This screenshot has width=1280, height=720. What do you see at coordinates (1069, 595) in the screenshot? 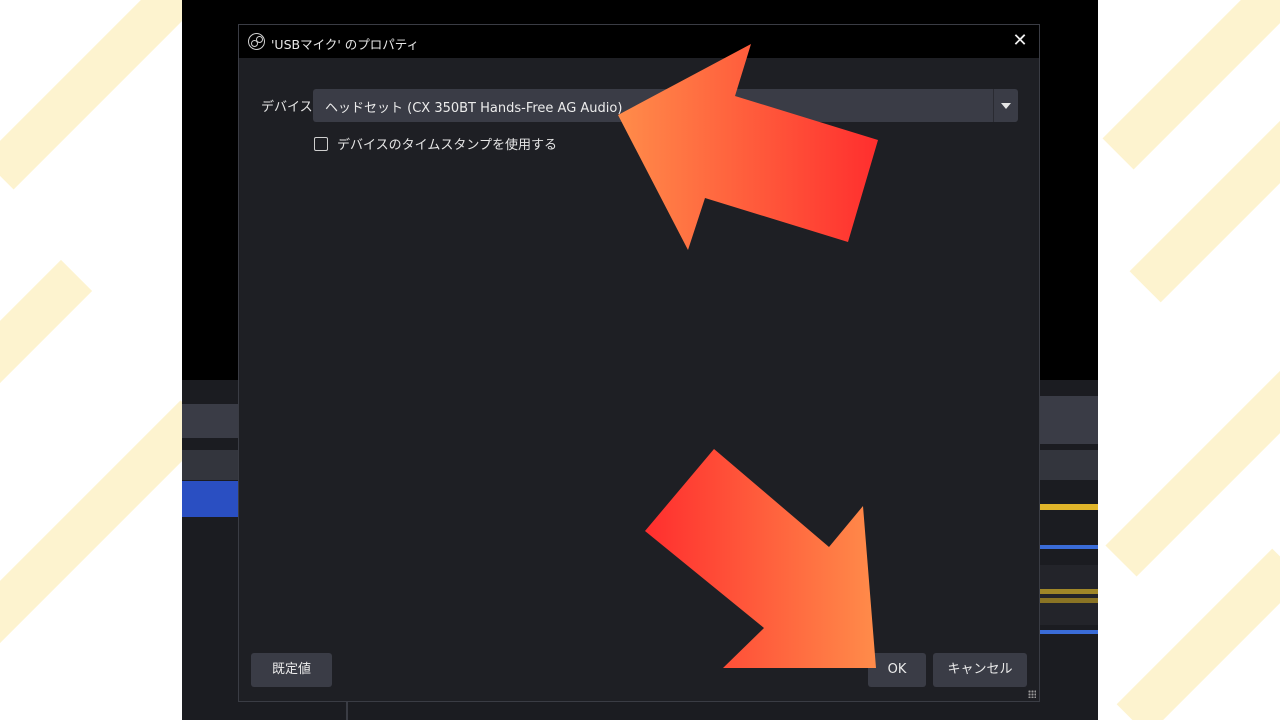
I see `obs-mixer-row` at bounding box center [1069, 595].